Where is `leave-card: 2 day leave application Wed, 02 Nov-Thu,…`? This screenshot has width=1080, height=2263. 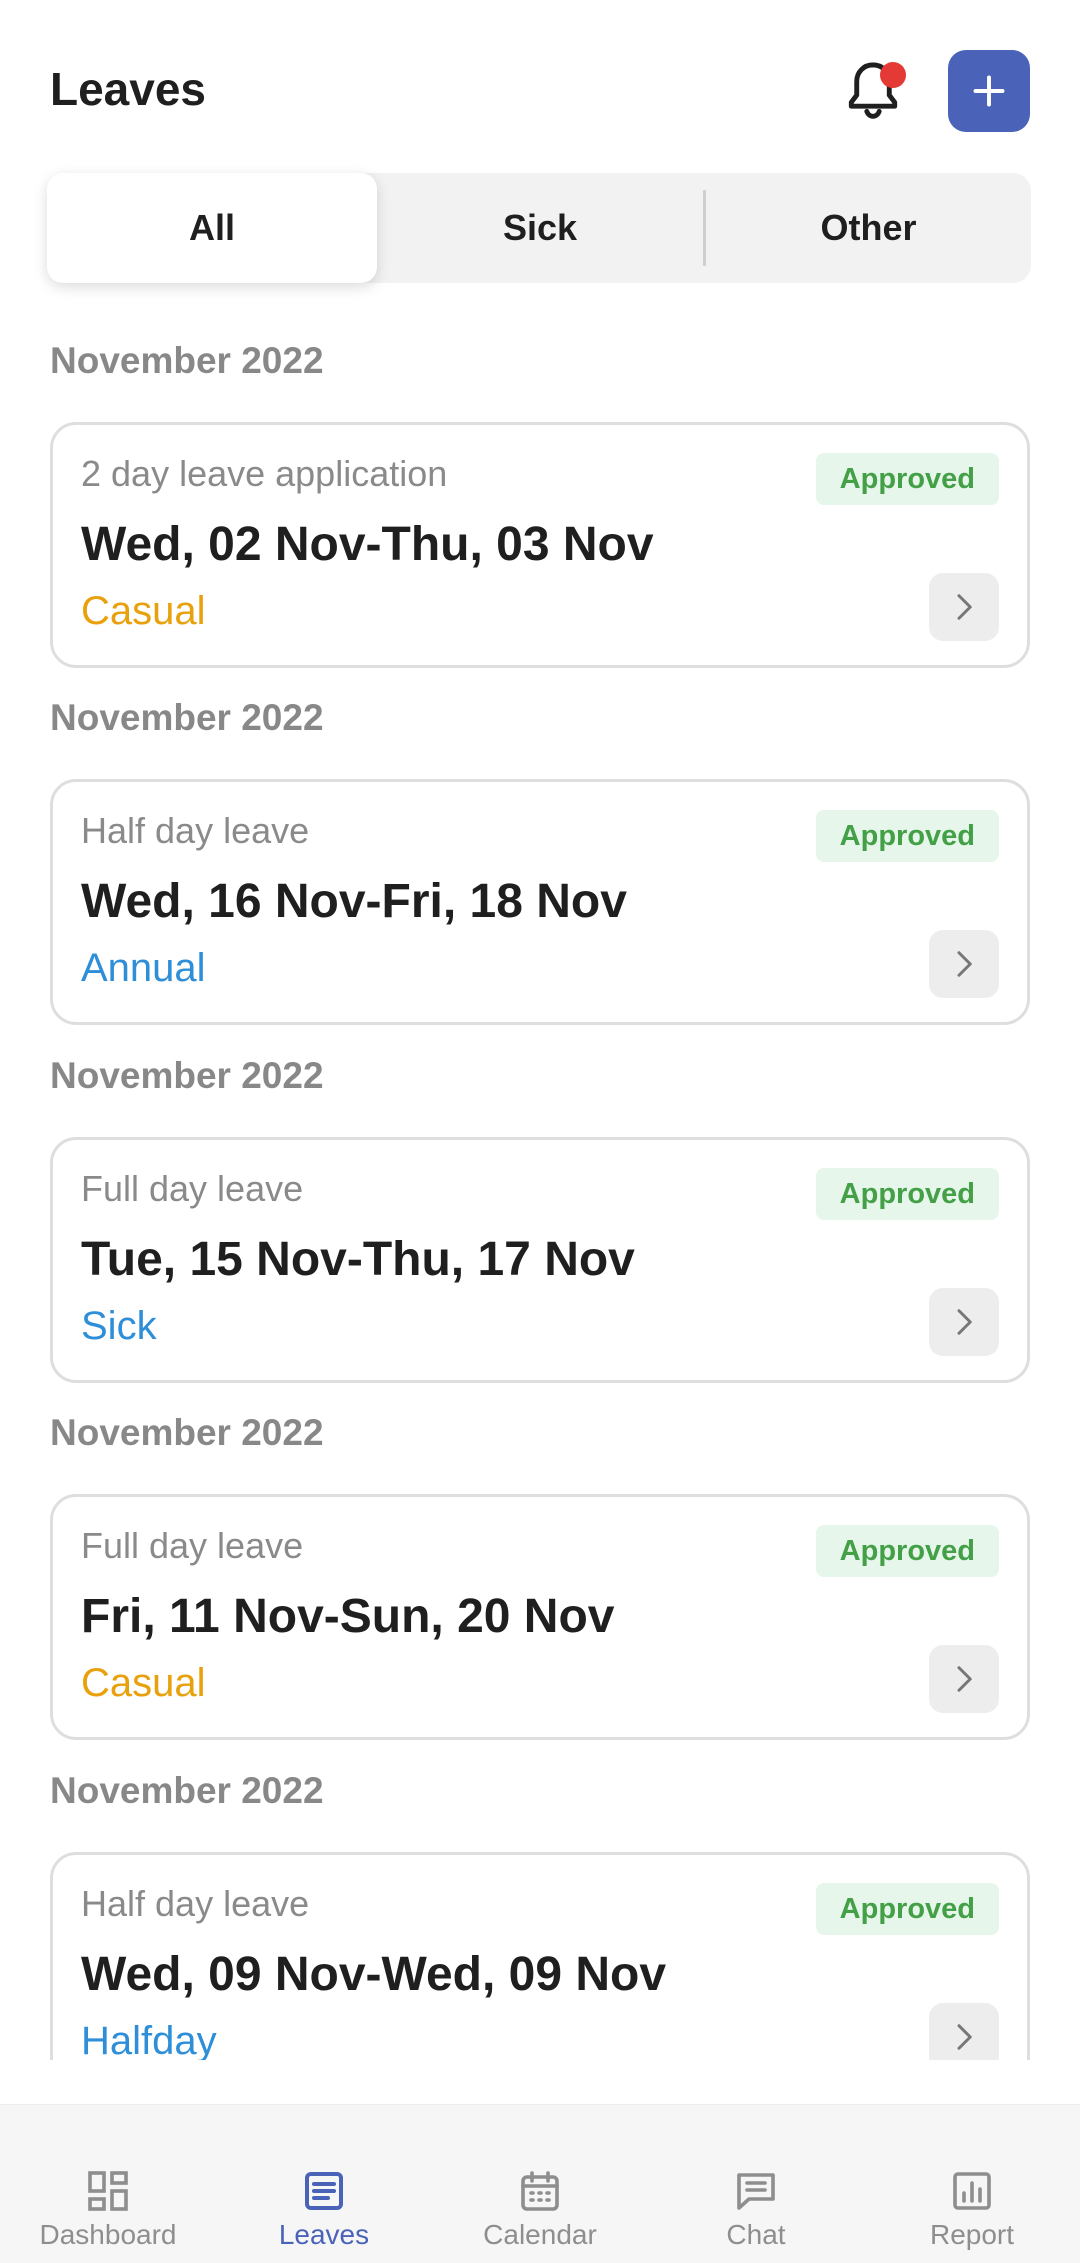 leave-card: 2 day leave application Wed, 02 Nov-Thu,… is located at coordinates (540, 545).